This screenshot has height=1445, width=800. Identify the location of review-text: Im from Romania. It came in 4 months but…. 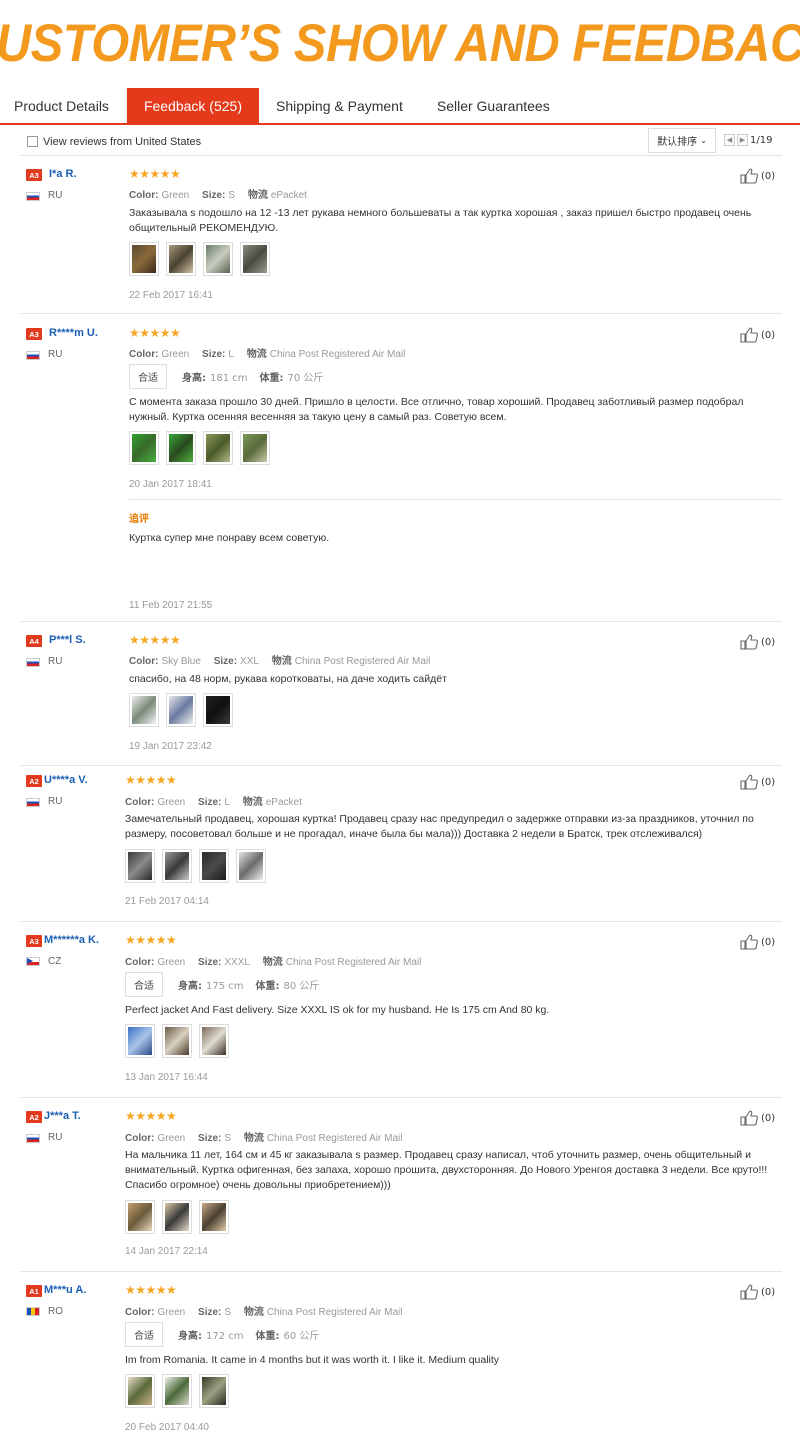
(312, 1360).